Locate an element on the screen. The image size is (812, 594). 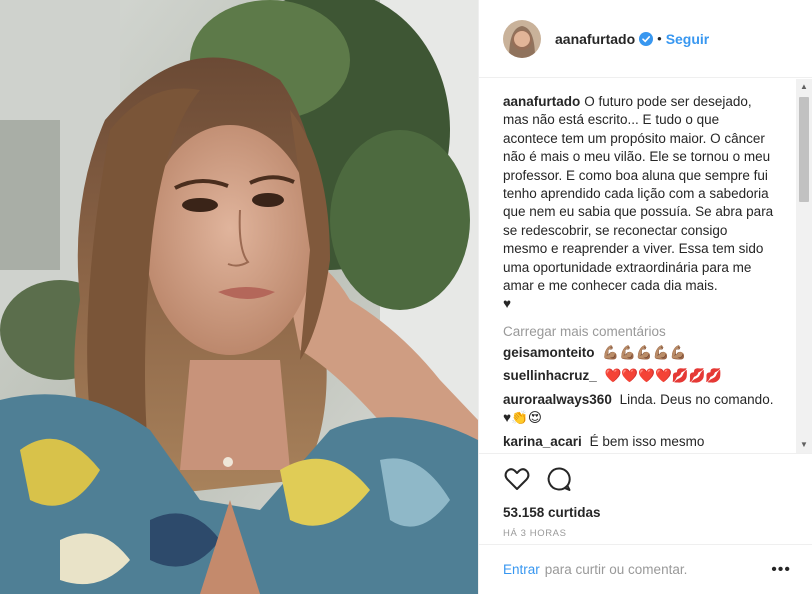
avatar-image is located at coordinates (522, 38).